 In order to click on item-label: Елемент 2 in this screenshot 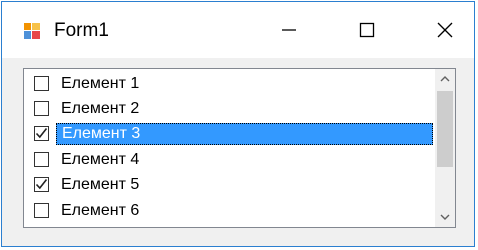, I will do `click(100, 108)`.